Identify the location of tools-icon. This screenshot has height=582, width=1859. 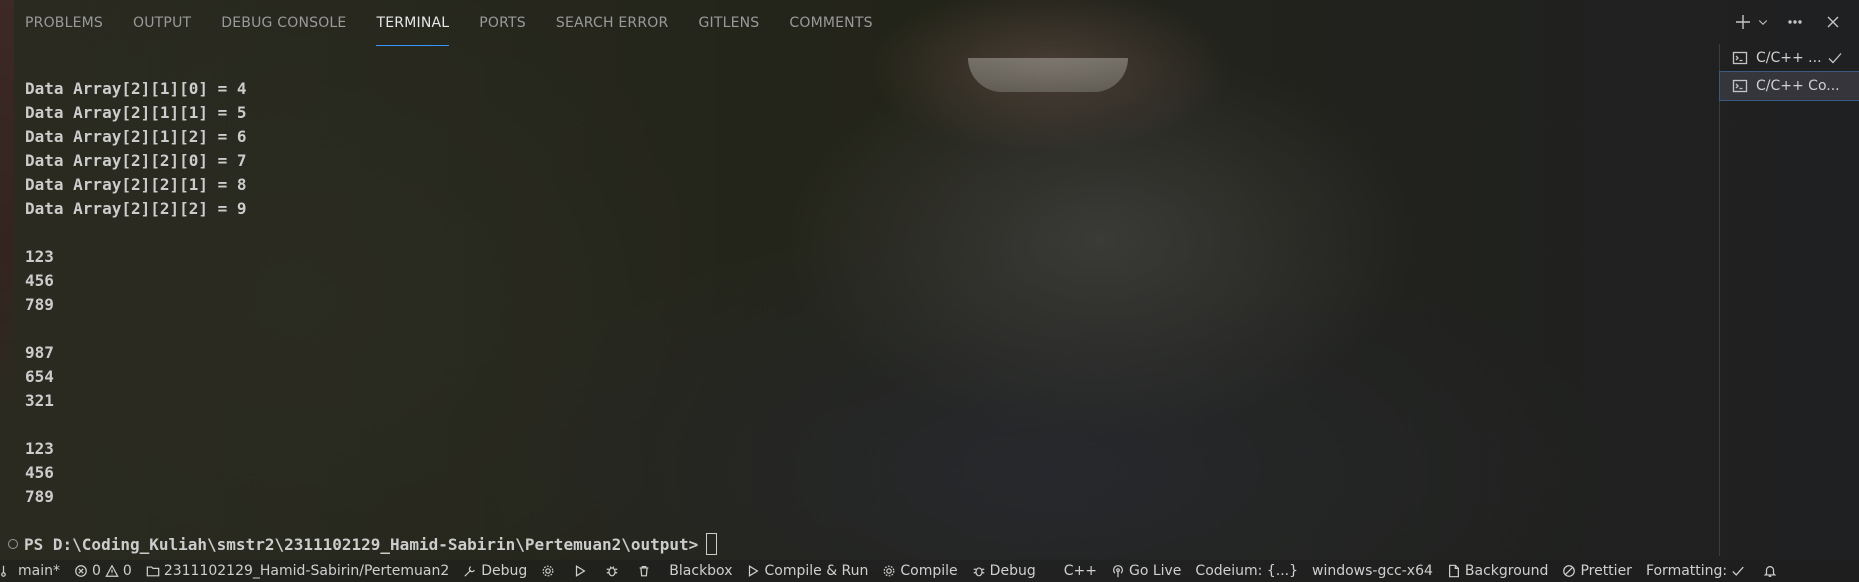
(470, 571).